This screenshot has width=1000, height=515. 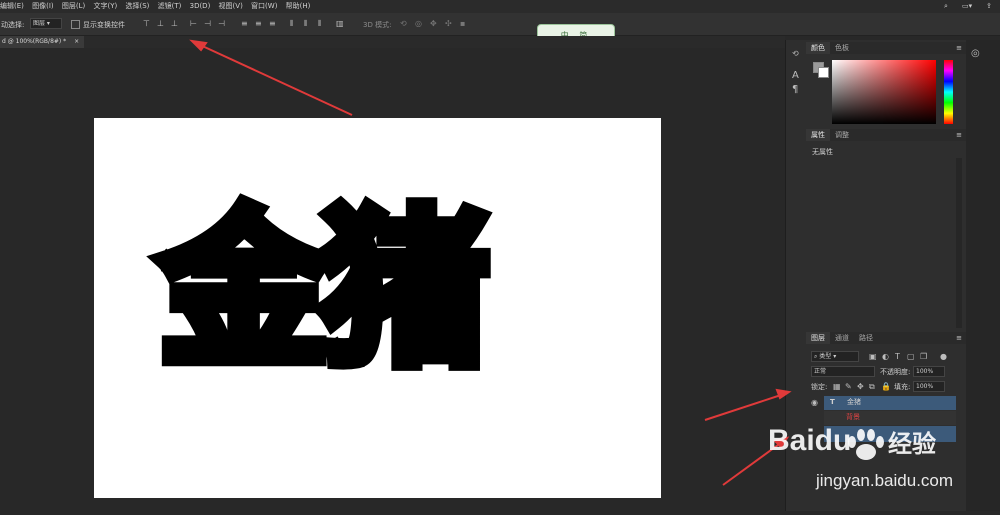 I want to click on watermark-brand-cn: 经验, so click(x=912, y=444).